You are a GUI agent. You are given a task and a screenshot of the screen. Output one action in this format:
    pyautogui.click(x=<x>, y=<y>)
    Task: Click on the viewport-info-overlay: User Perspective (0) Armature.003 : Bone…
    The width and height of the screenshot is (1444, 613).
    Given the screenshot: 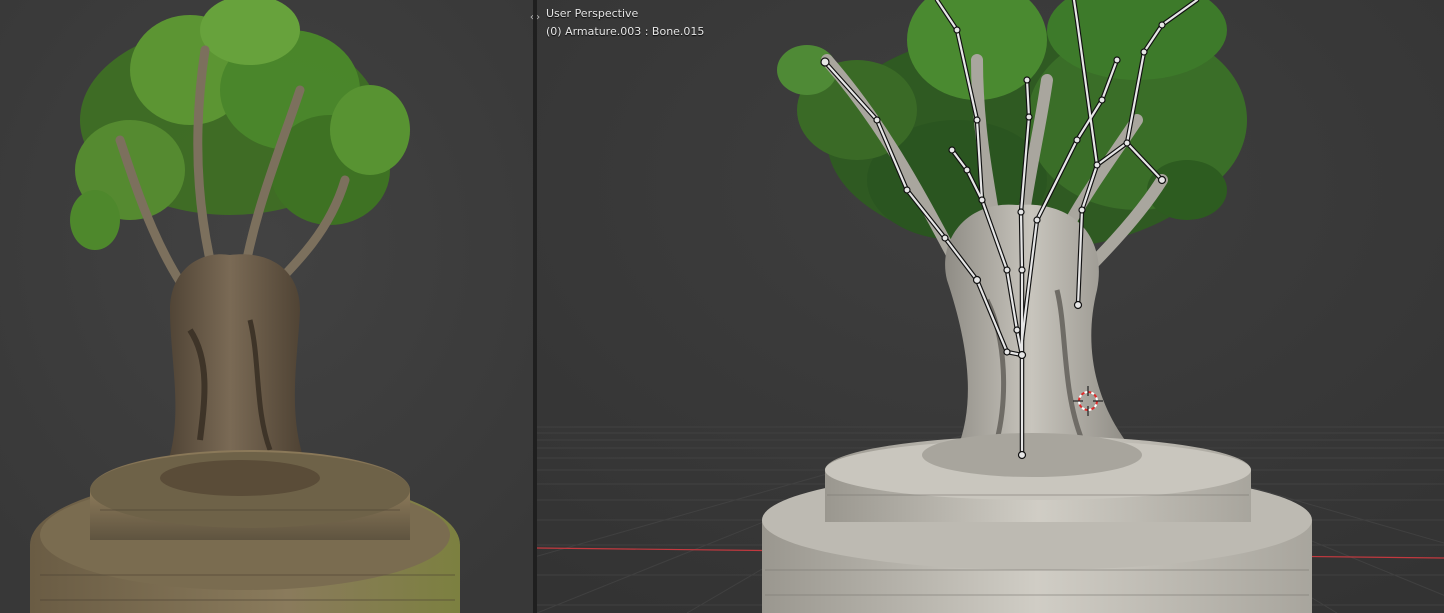 What is the action you would take?
    pyautogui.click(x=625, y=23)
    